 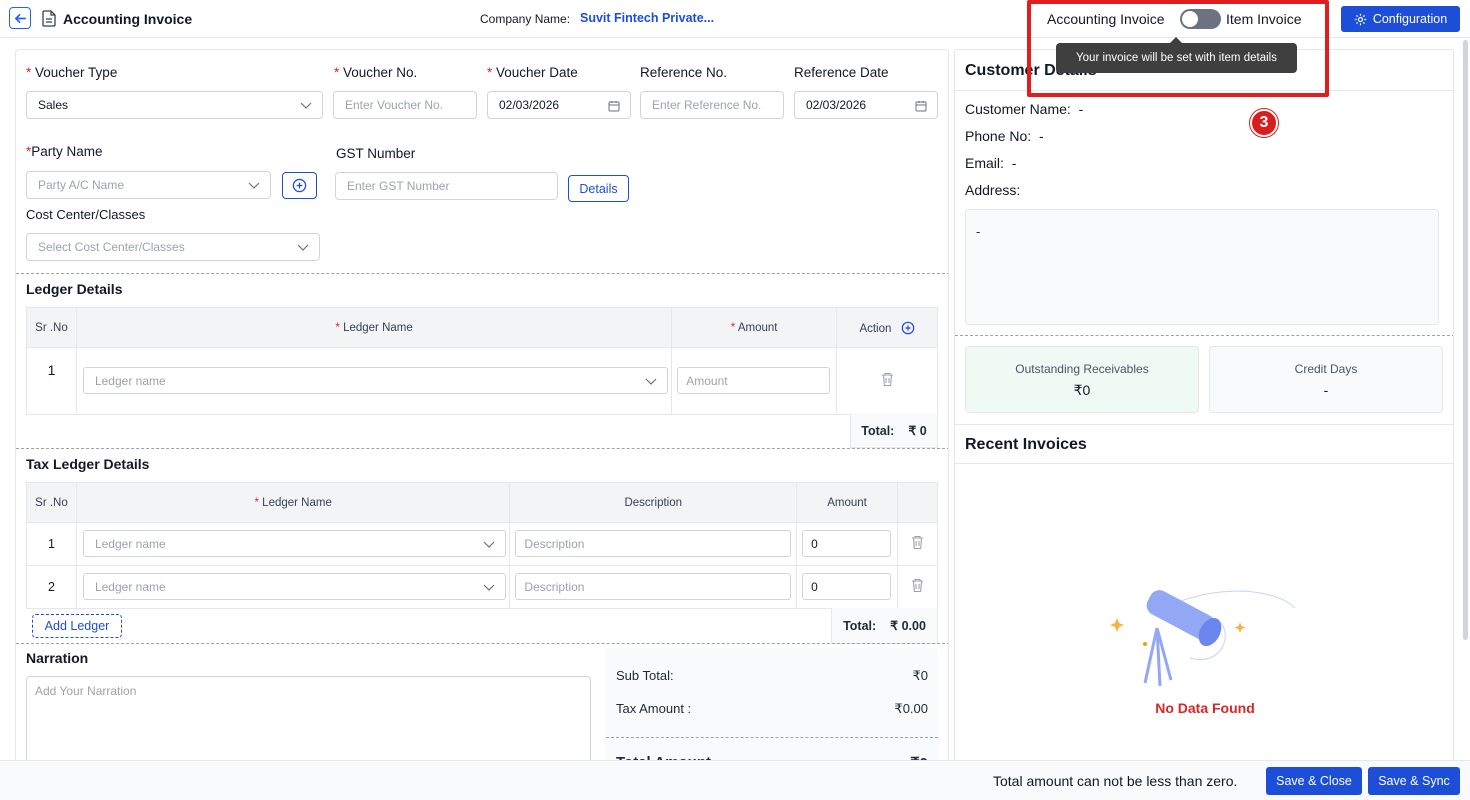 I want to click on voucher-type-label: * Voucher Type, so click(x=72, y=72).